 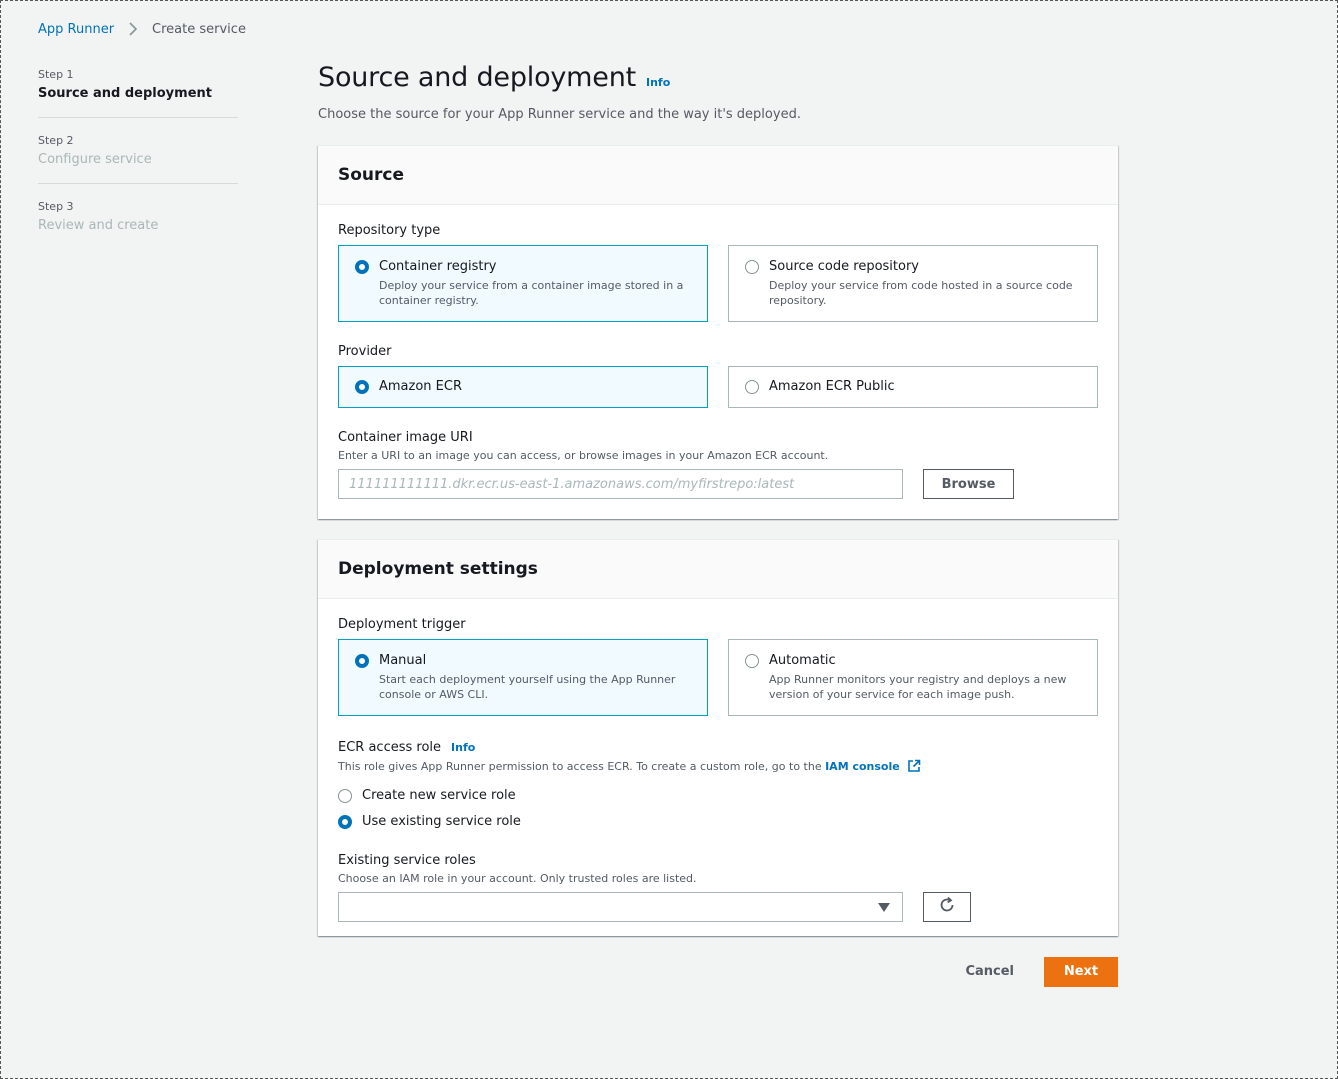 I want to click on browse-button: Browse, so click(x=968, y=484).